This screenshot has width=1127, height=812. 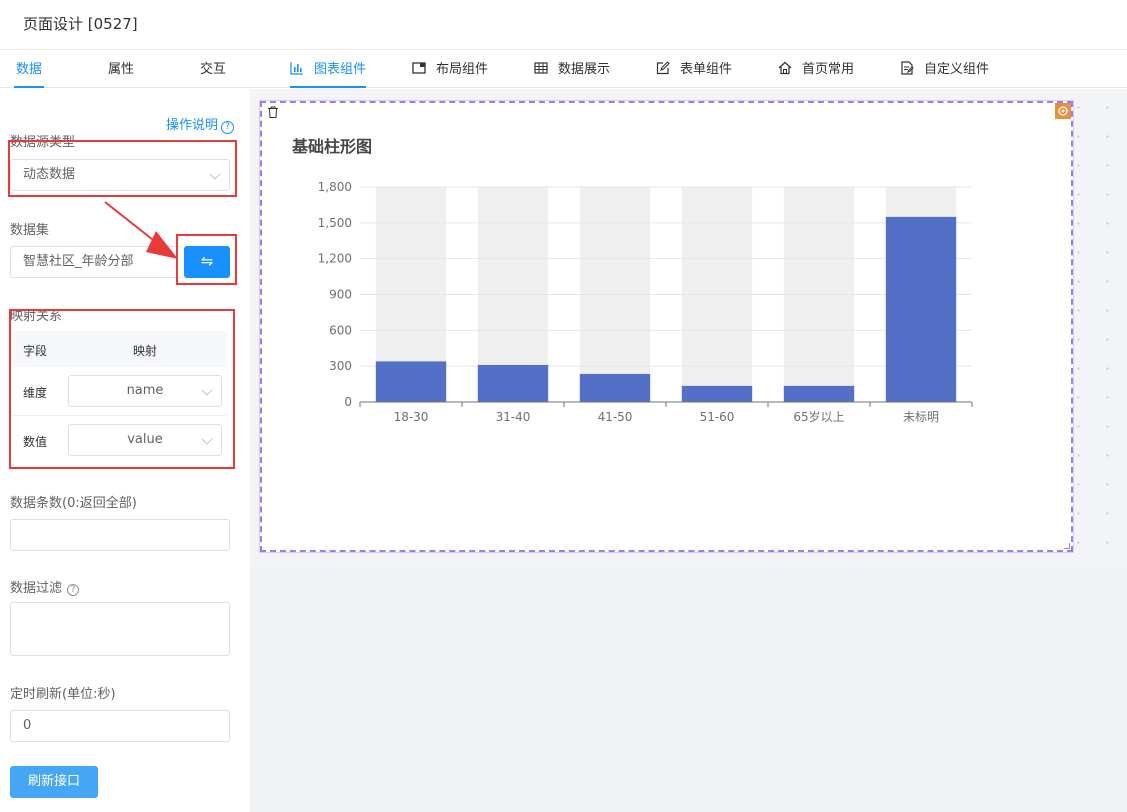 I want to click on y-tick-label: 1,800, so click(x=335, y=187).